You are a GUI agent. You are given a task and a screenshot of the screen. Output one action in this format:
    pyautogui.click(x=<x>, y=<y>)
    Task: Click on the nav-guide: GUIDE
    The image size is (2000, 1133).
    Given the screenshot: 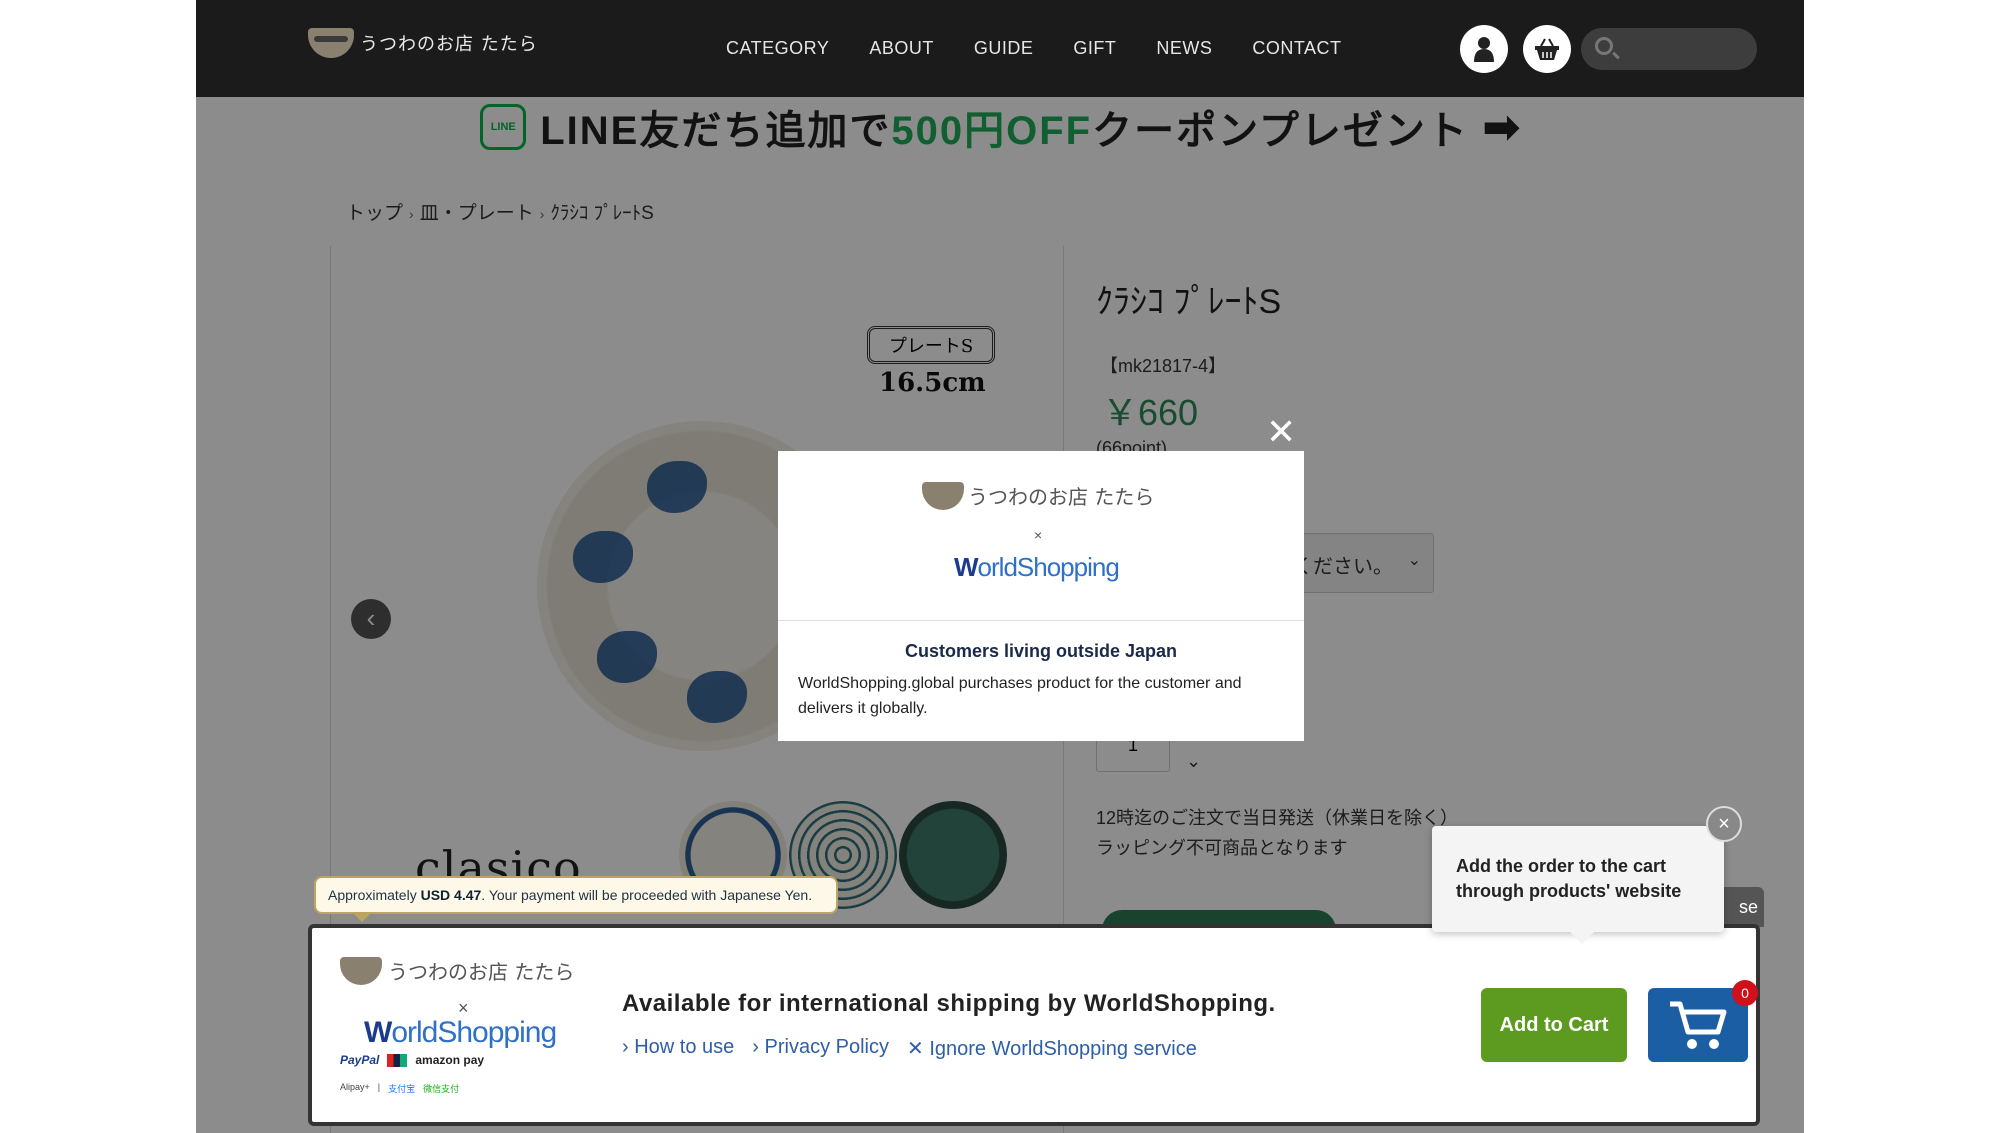 What is the action you would take?
    pyautogui.click(x=1004, y=48)
    